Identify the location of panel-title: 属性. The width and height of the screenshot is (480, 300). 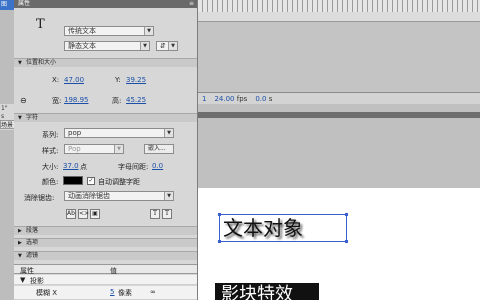
(24, 3).